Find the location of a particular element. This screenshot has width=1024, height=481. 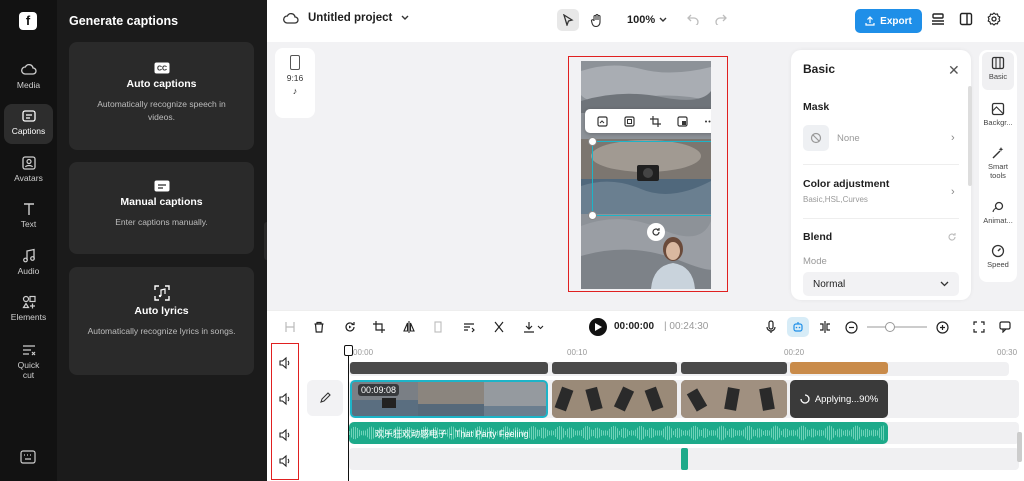

rr-speed: Speed is located at coordinates (998, 254).